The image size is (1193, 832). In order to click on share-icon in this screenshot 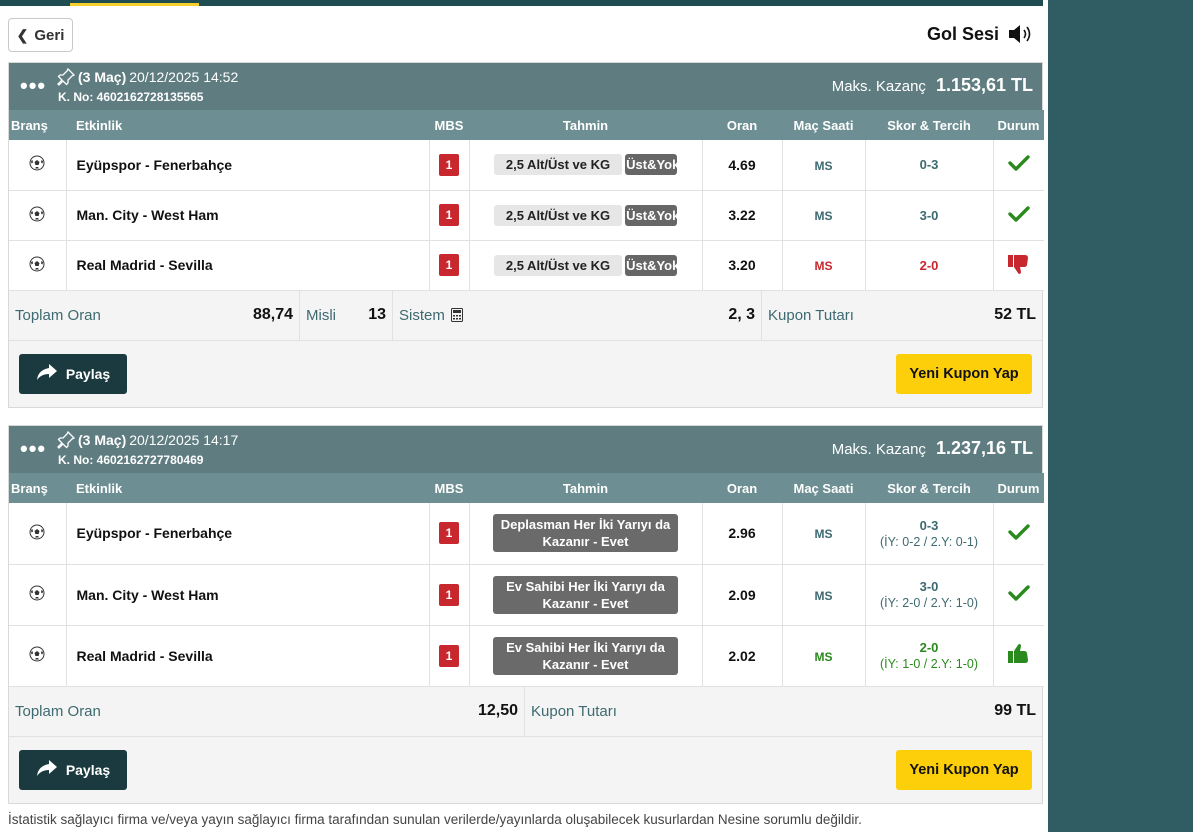, I will do `click(47, 769)`.